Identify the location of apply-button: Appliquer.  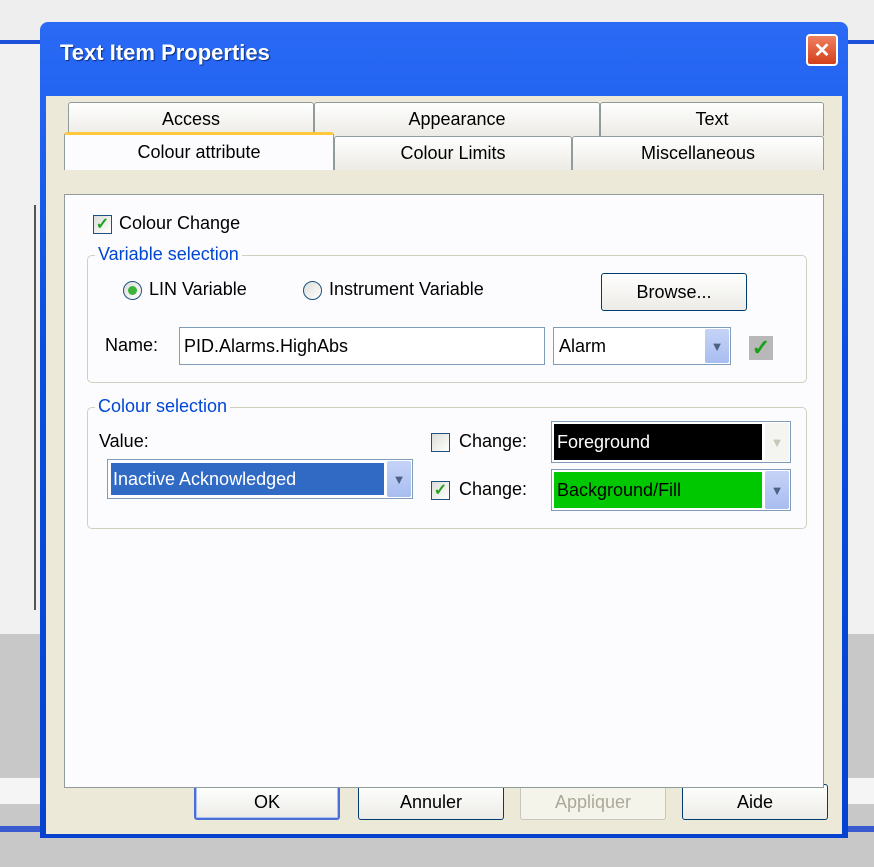
(593, 802).